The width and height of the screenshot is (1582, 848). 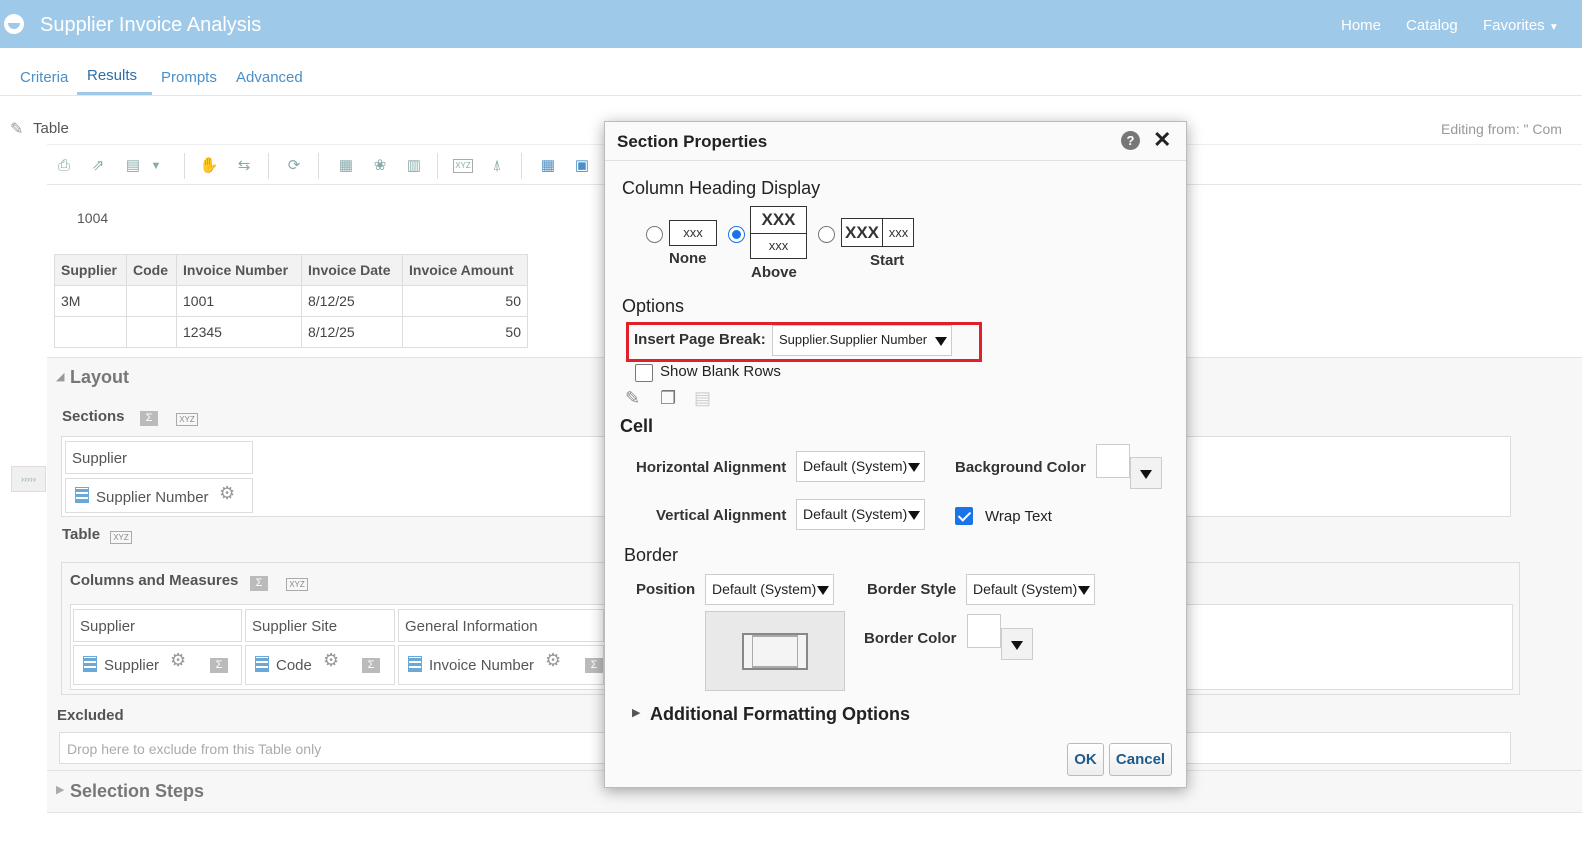 I want to click on refresh-icon: ⟳, so click(x=294, y=166).